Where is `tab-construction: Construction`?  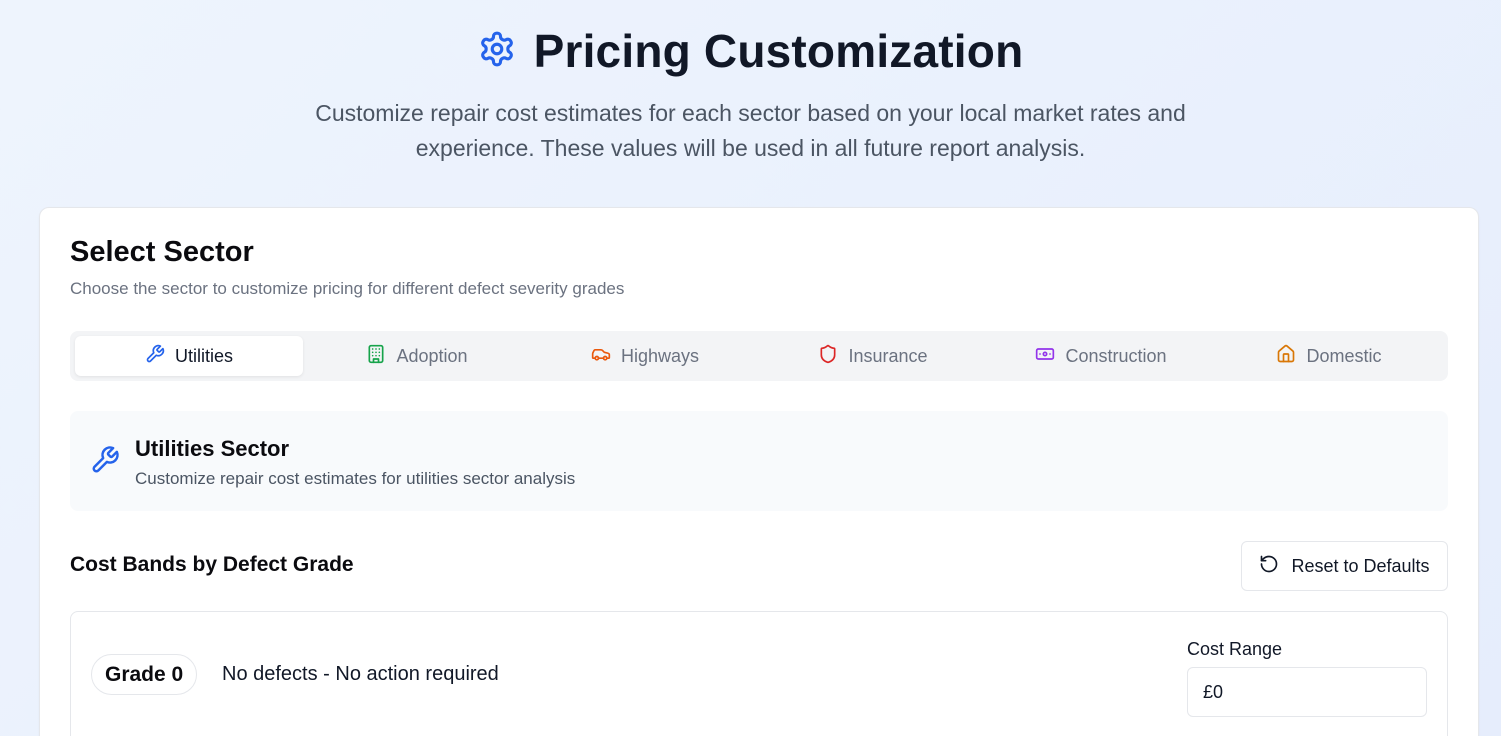 tab-construction: Construction is located at coordinates (1101, 356).